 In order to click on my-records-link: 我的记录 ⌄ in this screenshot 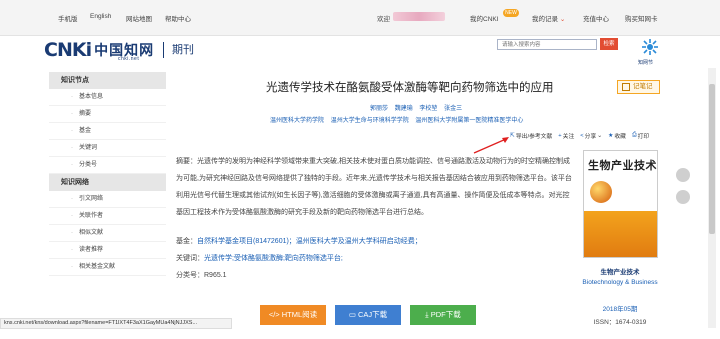, I will do `click(548, 18)`.